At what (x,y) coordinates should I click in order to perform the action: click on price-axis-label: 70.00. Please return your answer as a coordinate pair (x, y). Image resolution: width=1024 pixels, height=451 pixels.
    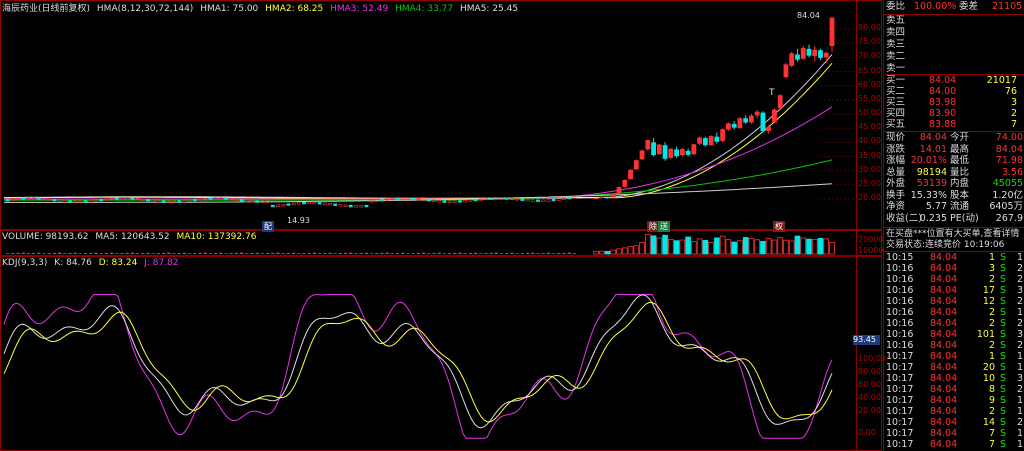
    Looking at the image, I should click on (869, 56).